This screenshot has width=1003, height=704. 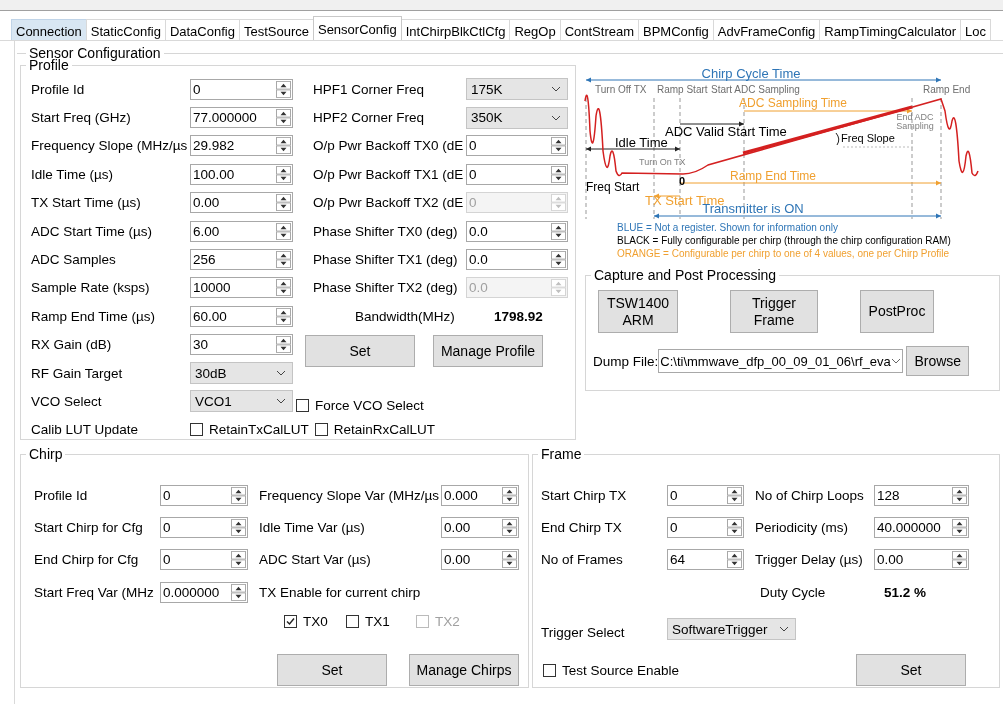 I want to click on field-label: TX Start Time (µs), so click(x=86, y=203).